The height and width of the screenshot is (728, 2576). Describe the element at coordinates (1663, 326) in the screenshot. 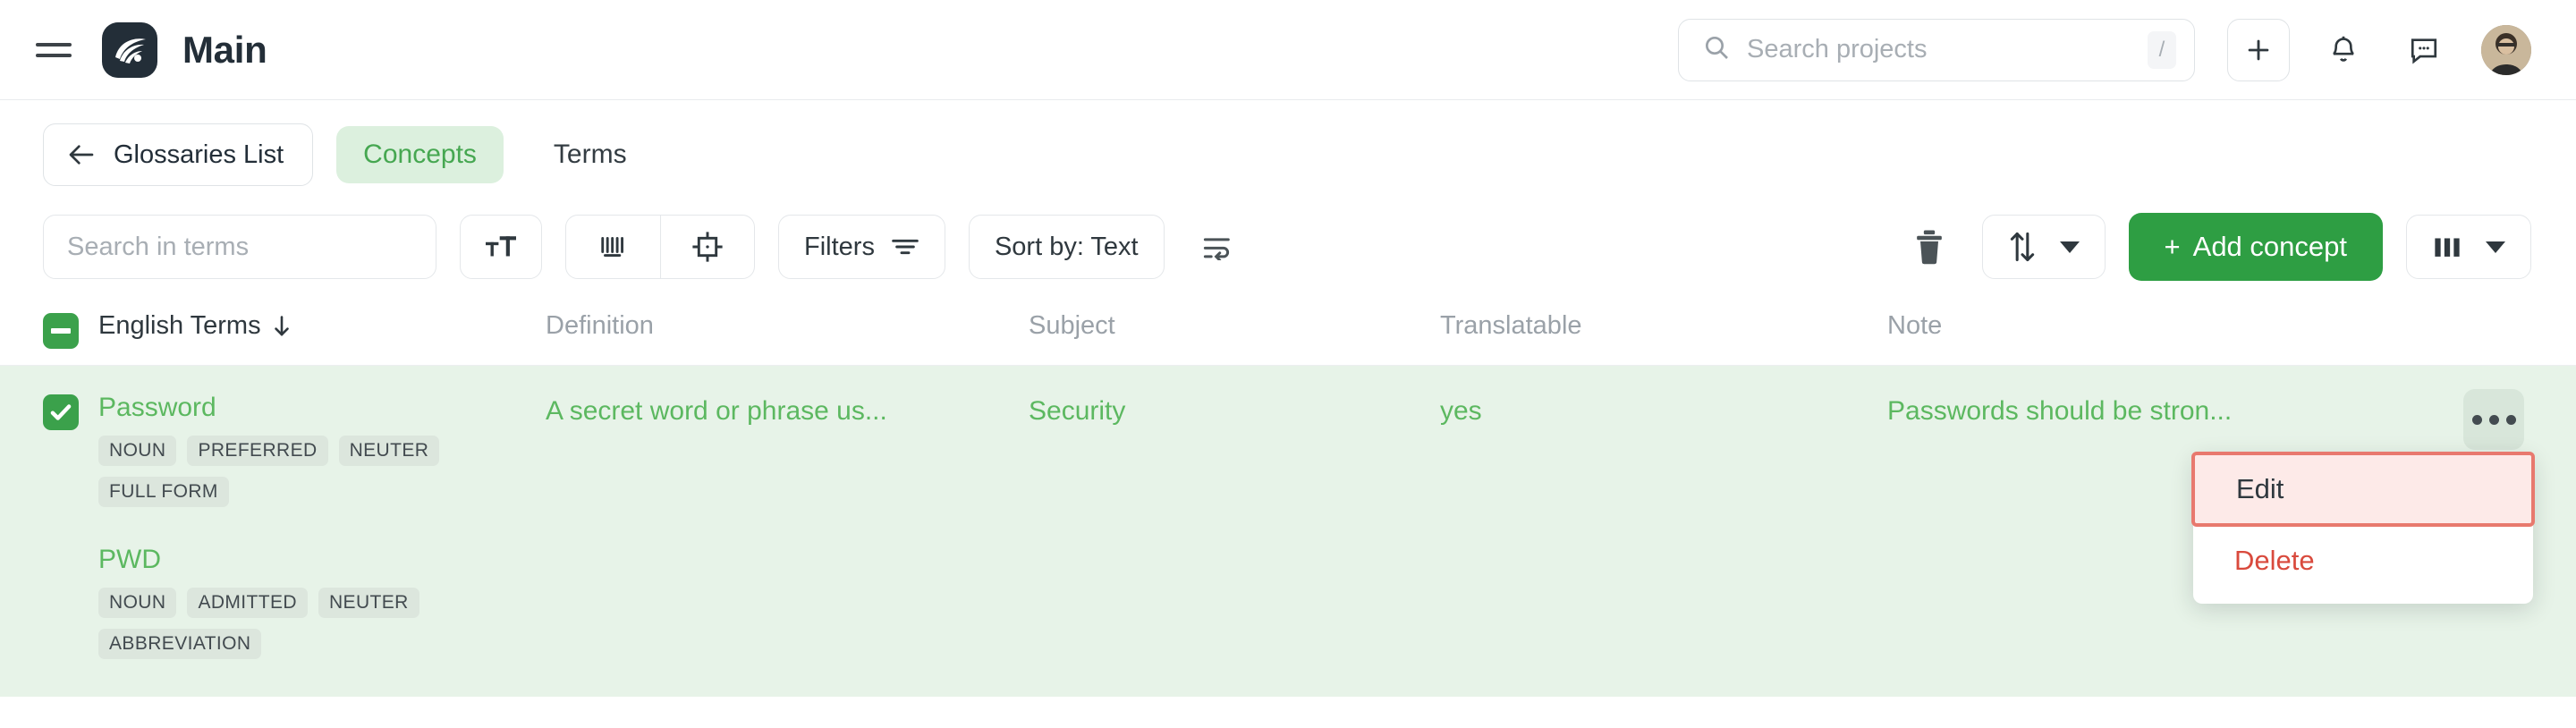

I see `column-header-translatable: Translatable` at that location.